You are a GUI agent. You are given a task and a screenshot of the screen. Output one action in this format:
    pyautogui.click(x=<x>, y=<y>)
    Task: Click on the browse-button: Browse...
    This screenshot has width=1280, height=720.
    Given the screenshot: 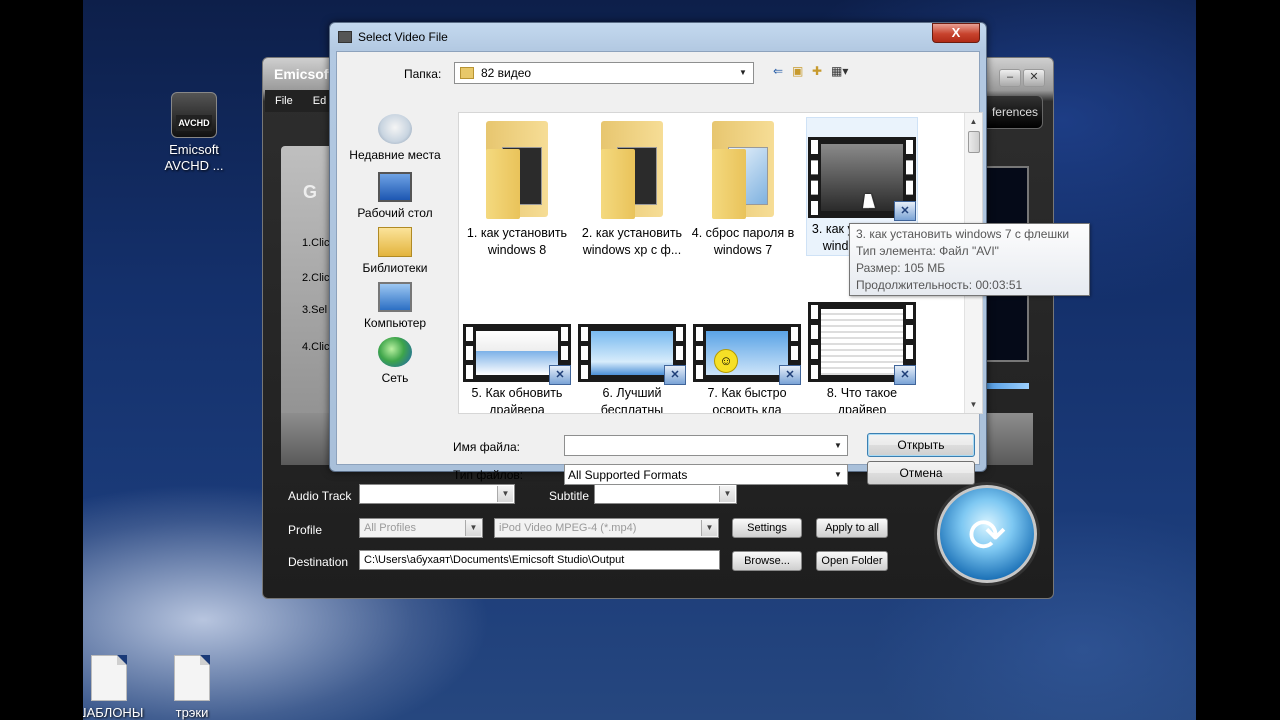 What is the action you would take?
    pyautogui.click(x=767, y=561)
    